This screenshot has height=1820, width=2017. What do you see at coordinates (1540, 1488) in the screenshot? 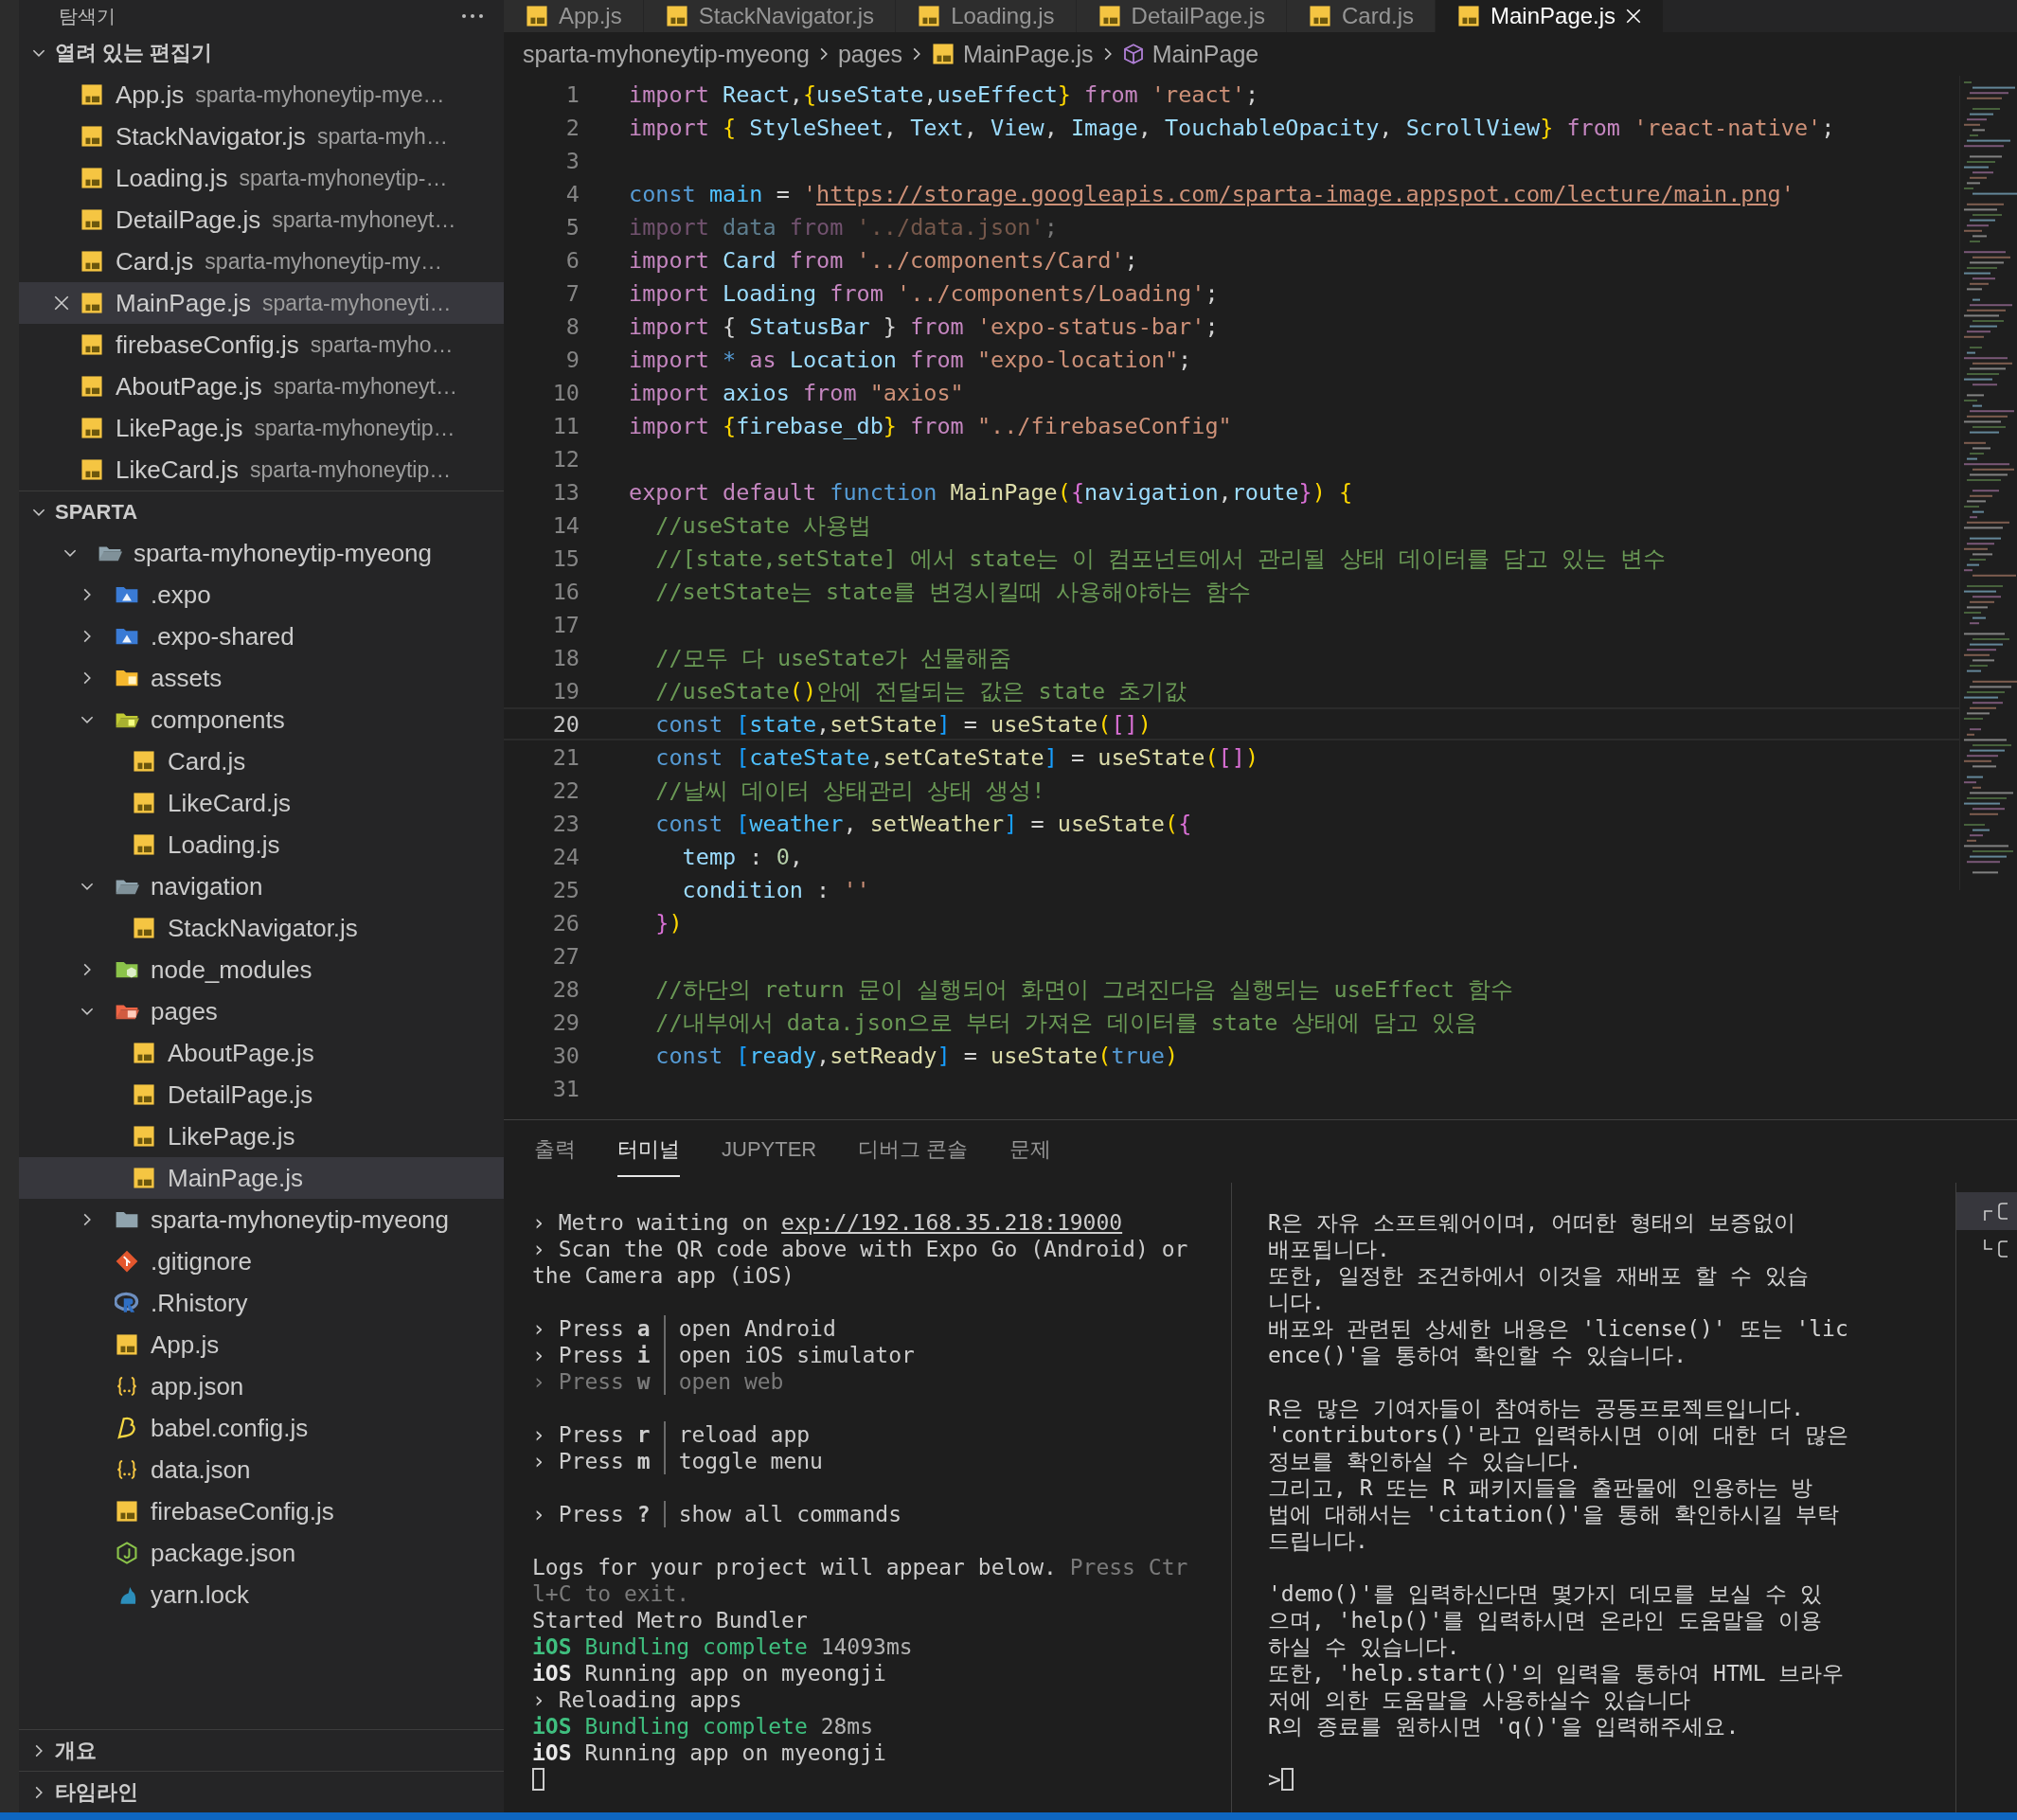
I see `console-line: 그리고, R 또는 R 패키지들을 출판물에 인용하는 방` at bounding box center [1540, 1488].